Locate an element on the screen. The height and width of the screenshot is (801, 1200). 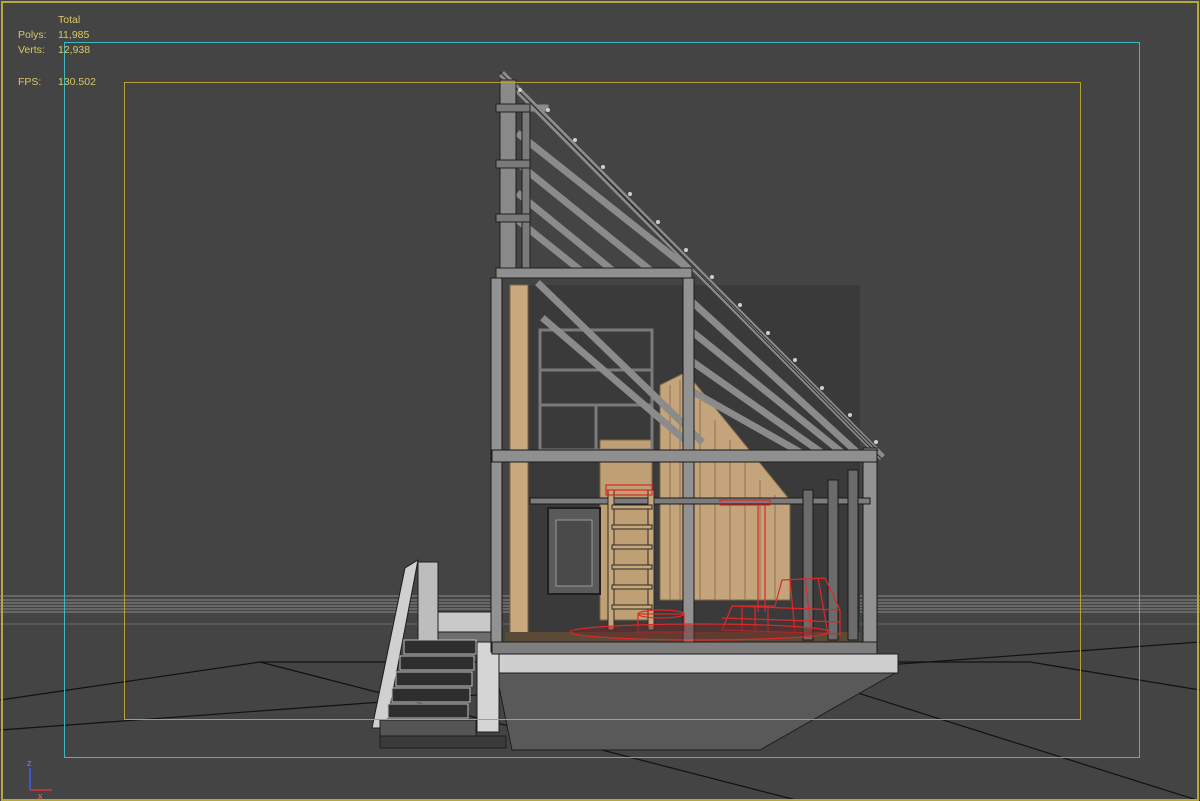
verts-value: 12,938 is located at coordinates (74, 50).